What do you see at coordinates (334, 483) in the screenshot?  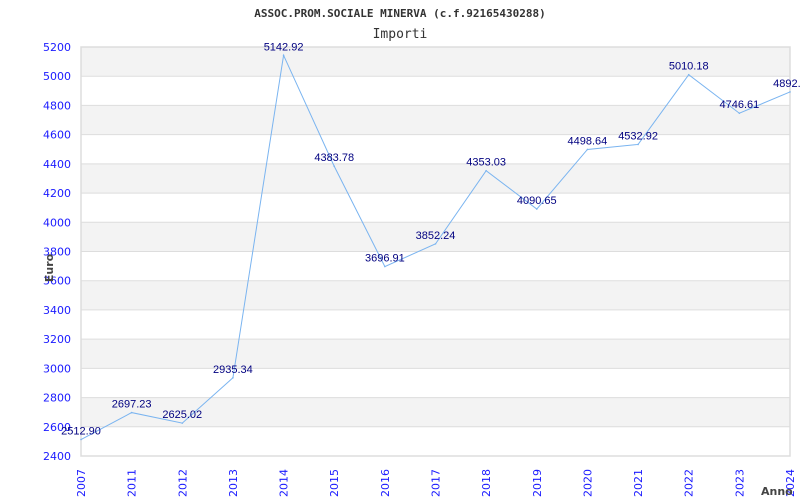 I see `x-tick-label: 2015` at bounding box center [334, 483].